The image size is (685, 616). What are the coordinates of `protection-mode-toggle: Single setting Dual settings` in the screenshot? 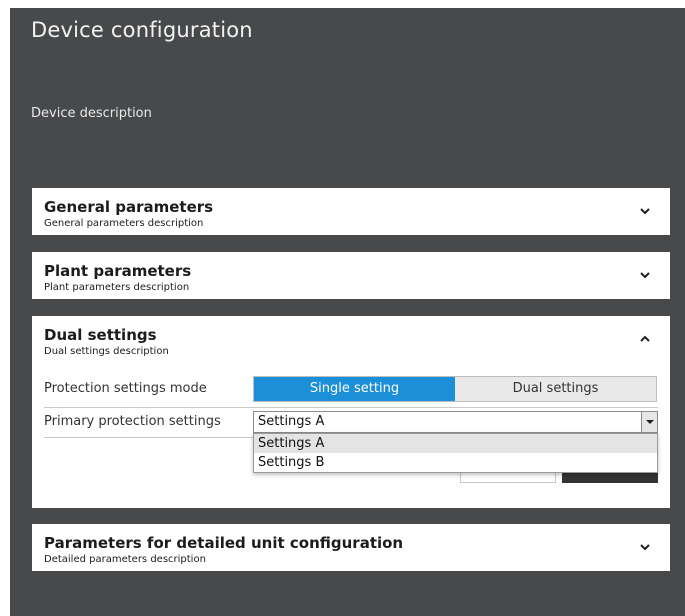 It's located at (455, 389).